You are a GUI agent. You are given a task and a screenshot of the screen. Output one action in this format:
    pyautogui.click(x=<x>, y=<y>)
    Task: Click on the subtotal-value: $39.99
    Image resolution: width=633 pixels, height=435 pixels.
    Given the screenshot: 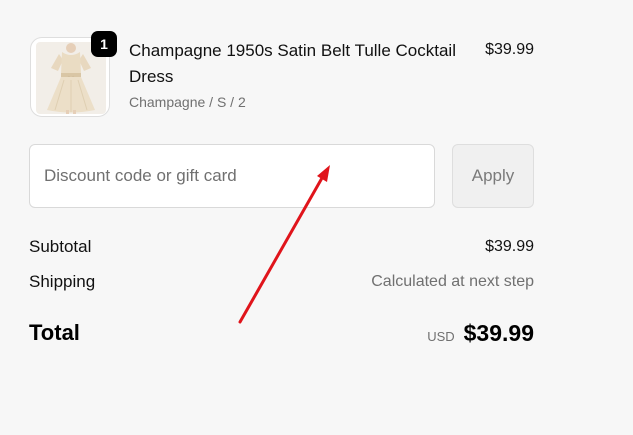 What is the action you would take?
    pyautogui.click(x=509, y=246)
    